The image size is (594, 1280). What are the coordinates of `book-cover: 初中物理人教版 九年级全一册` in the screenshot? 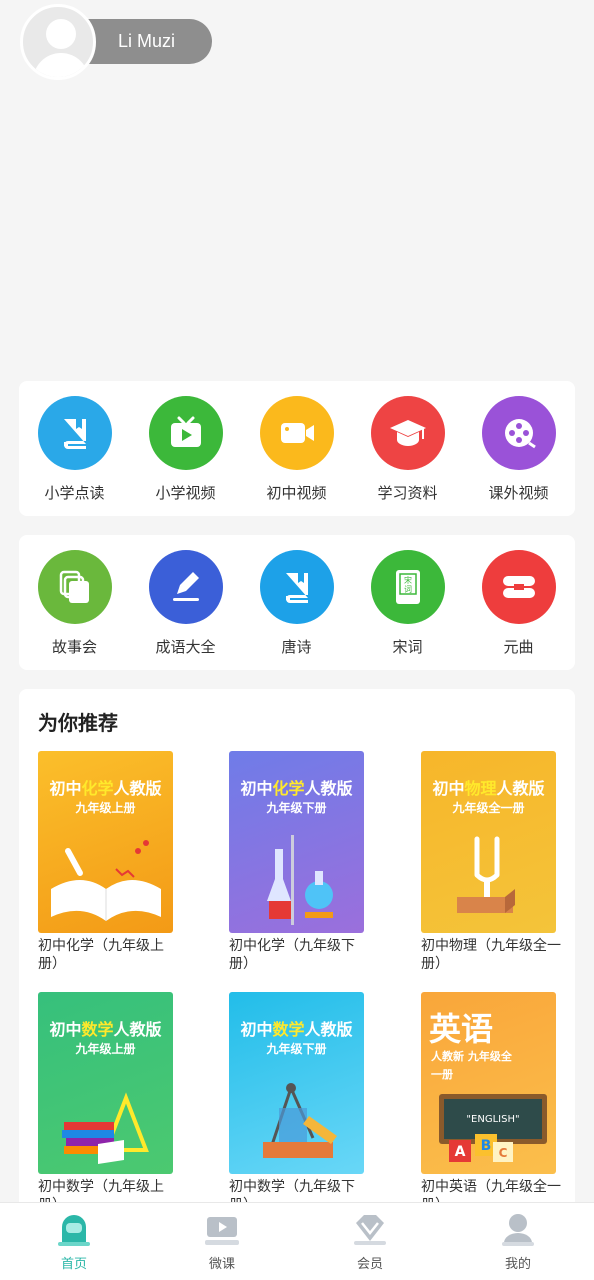 It's located at (488, 842).